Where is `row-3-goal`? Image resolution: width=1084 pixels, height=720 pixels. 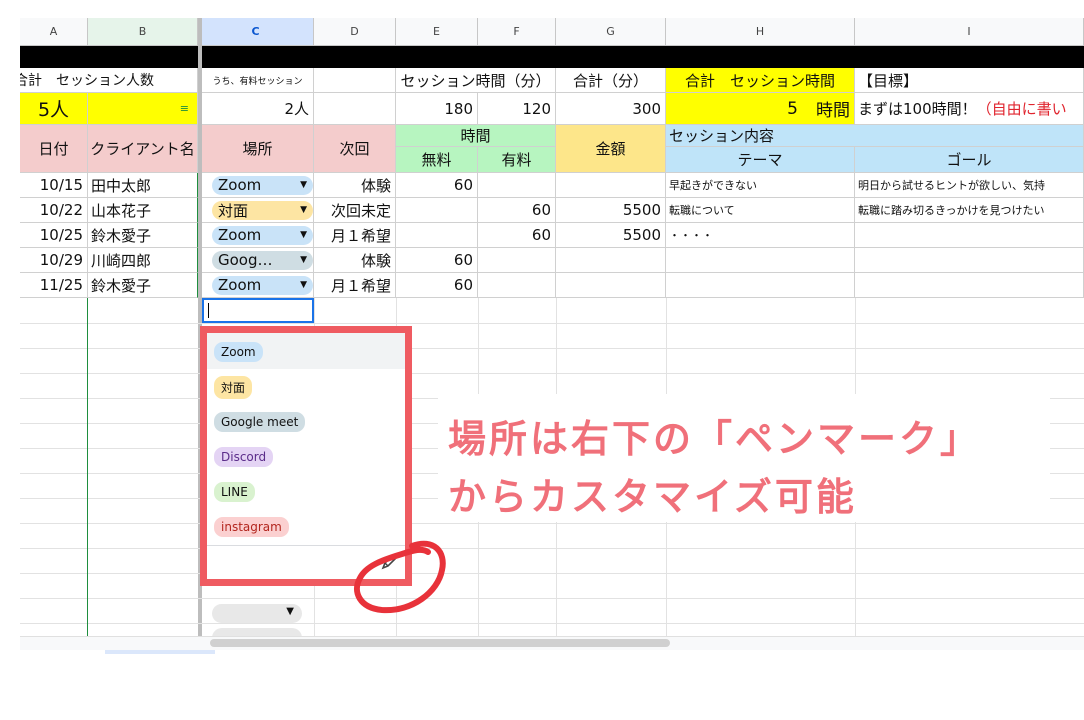 row-3-goal is located at coordinates (969, 260).